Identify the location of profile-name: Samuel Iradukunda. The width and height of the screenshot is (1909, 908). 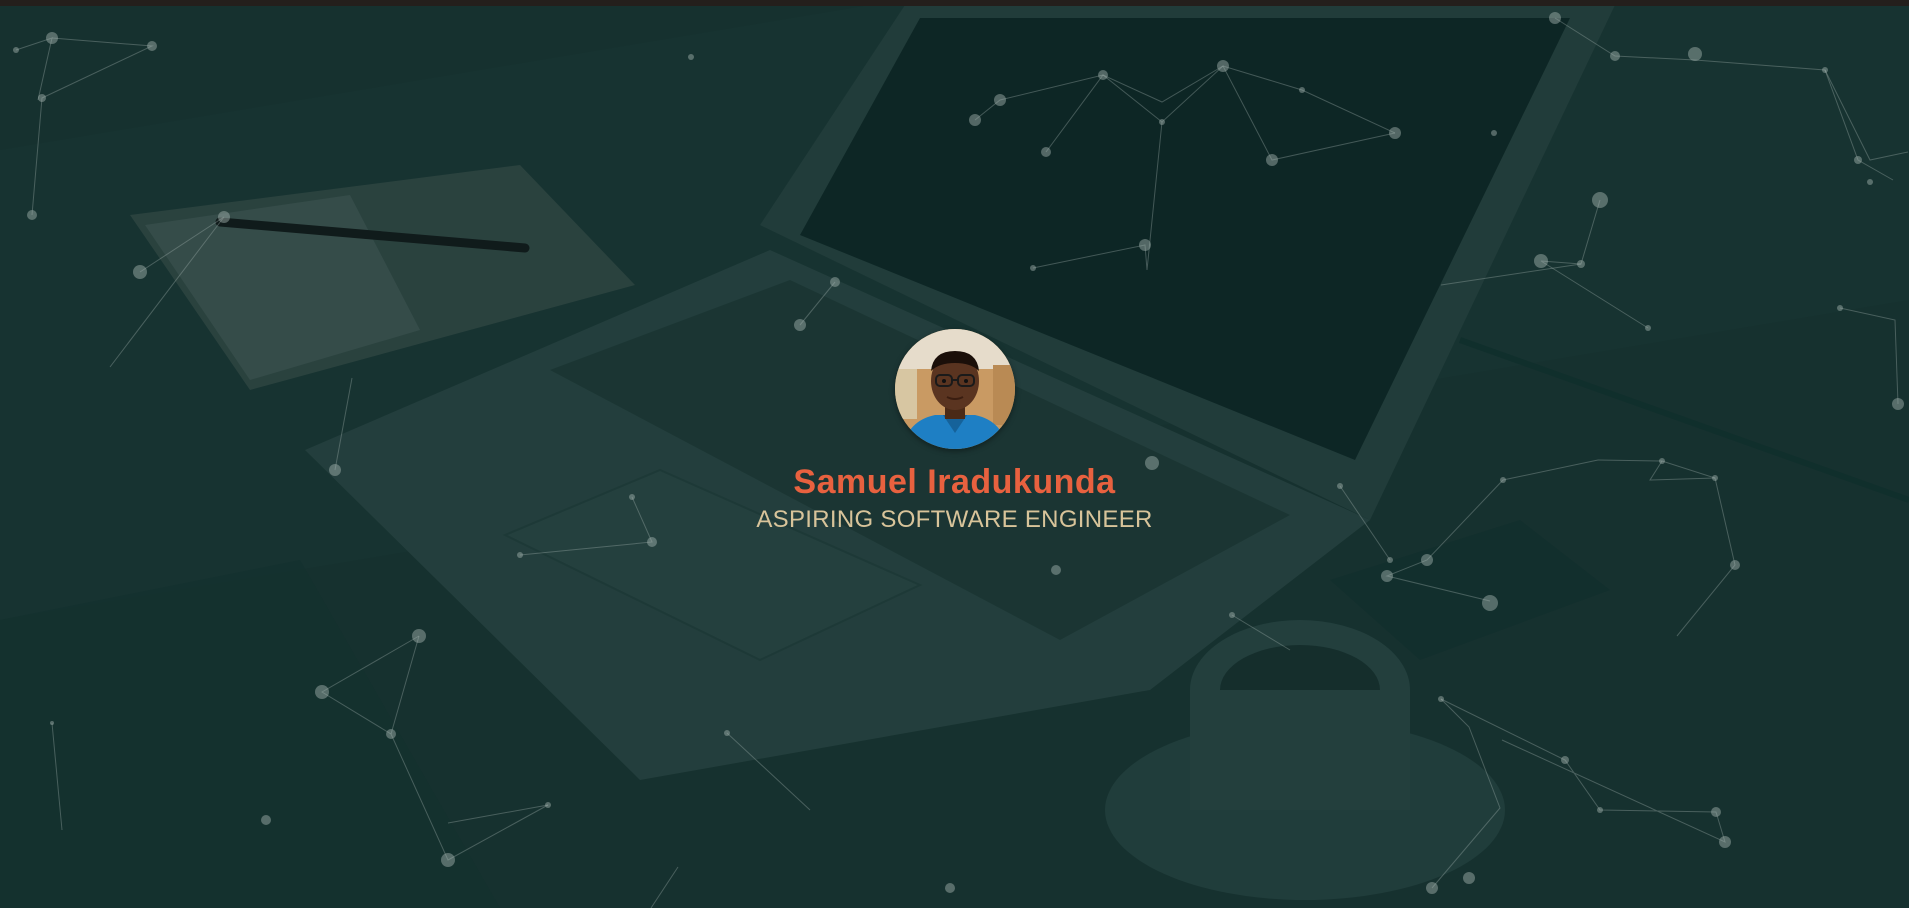
(954, 482).